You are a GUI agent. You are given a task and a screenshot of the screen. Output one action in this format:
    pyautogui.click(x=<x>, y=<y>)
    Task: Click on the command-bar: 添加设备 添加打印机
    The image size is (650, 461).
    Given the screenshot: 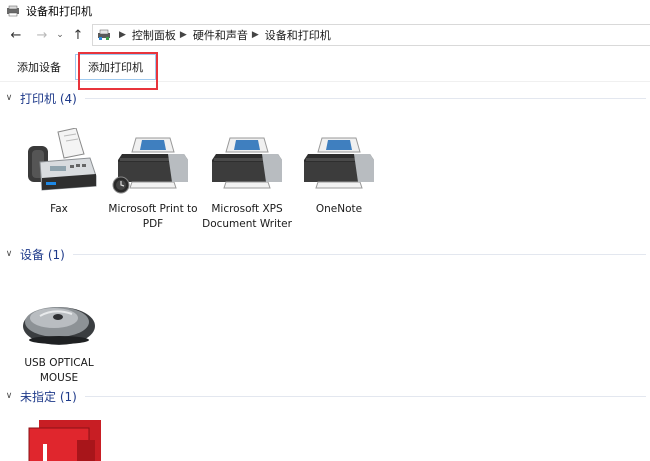 What is the action you would take?
    pyautogui.click(x=325, y=67)
    